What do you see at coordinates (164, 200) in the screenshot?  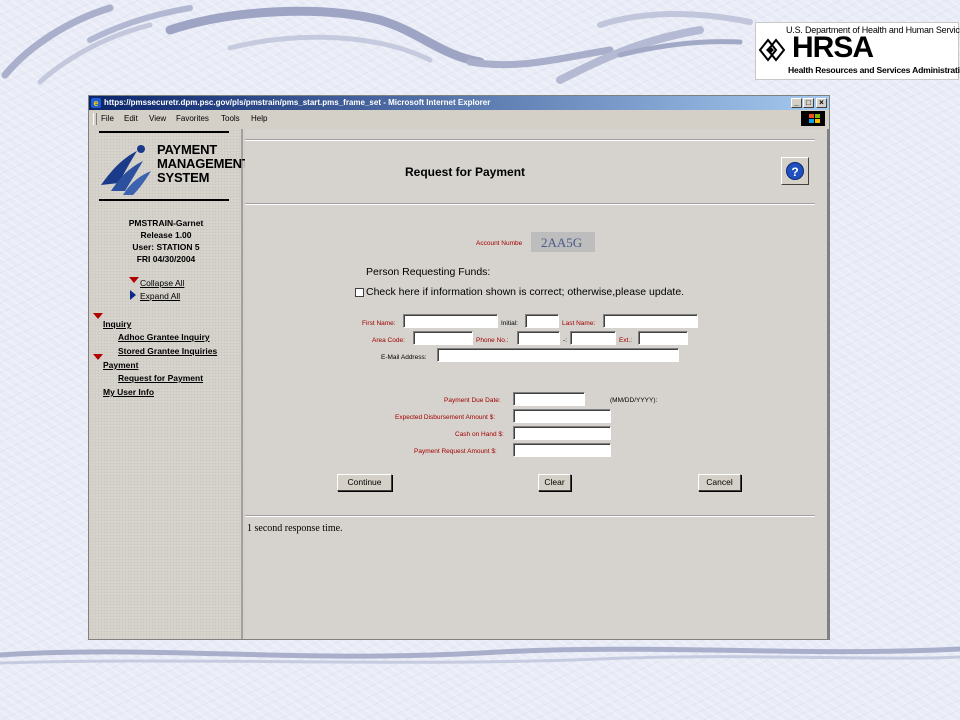 I see `logo-rule-bottom` at bounding box center [164, 200].